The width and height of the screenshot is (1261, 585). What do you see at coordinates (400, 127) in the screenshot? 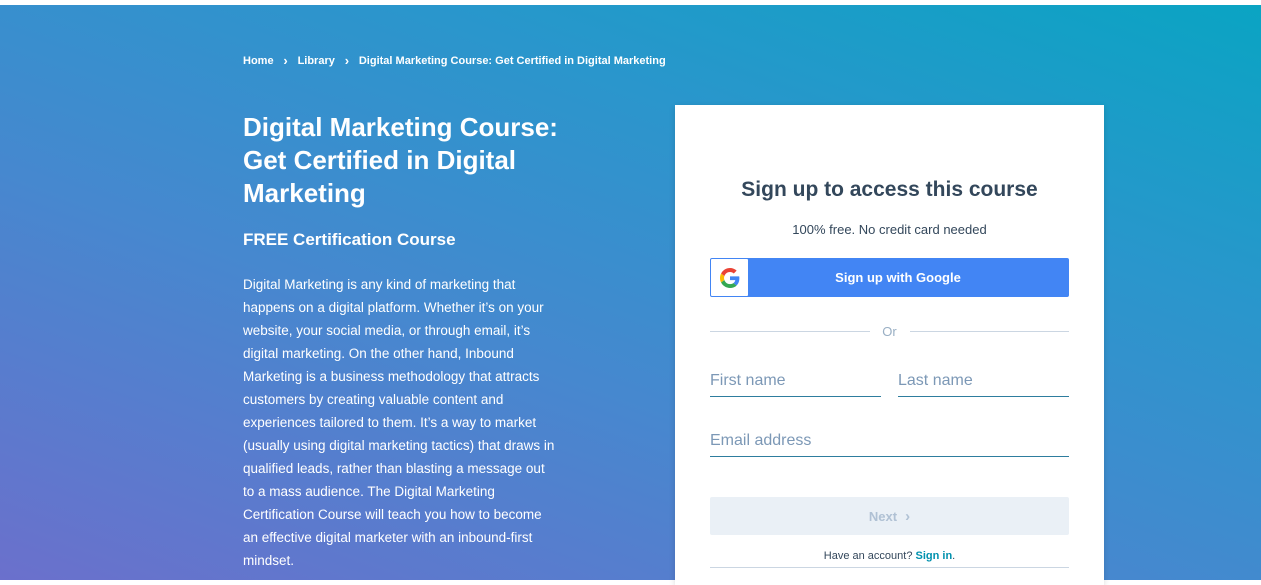
I see `page-title-line: Digital Marketing Course:` at bounding box center [400, 127].